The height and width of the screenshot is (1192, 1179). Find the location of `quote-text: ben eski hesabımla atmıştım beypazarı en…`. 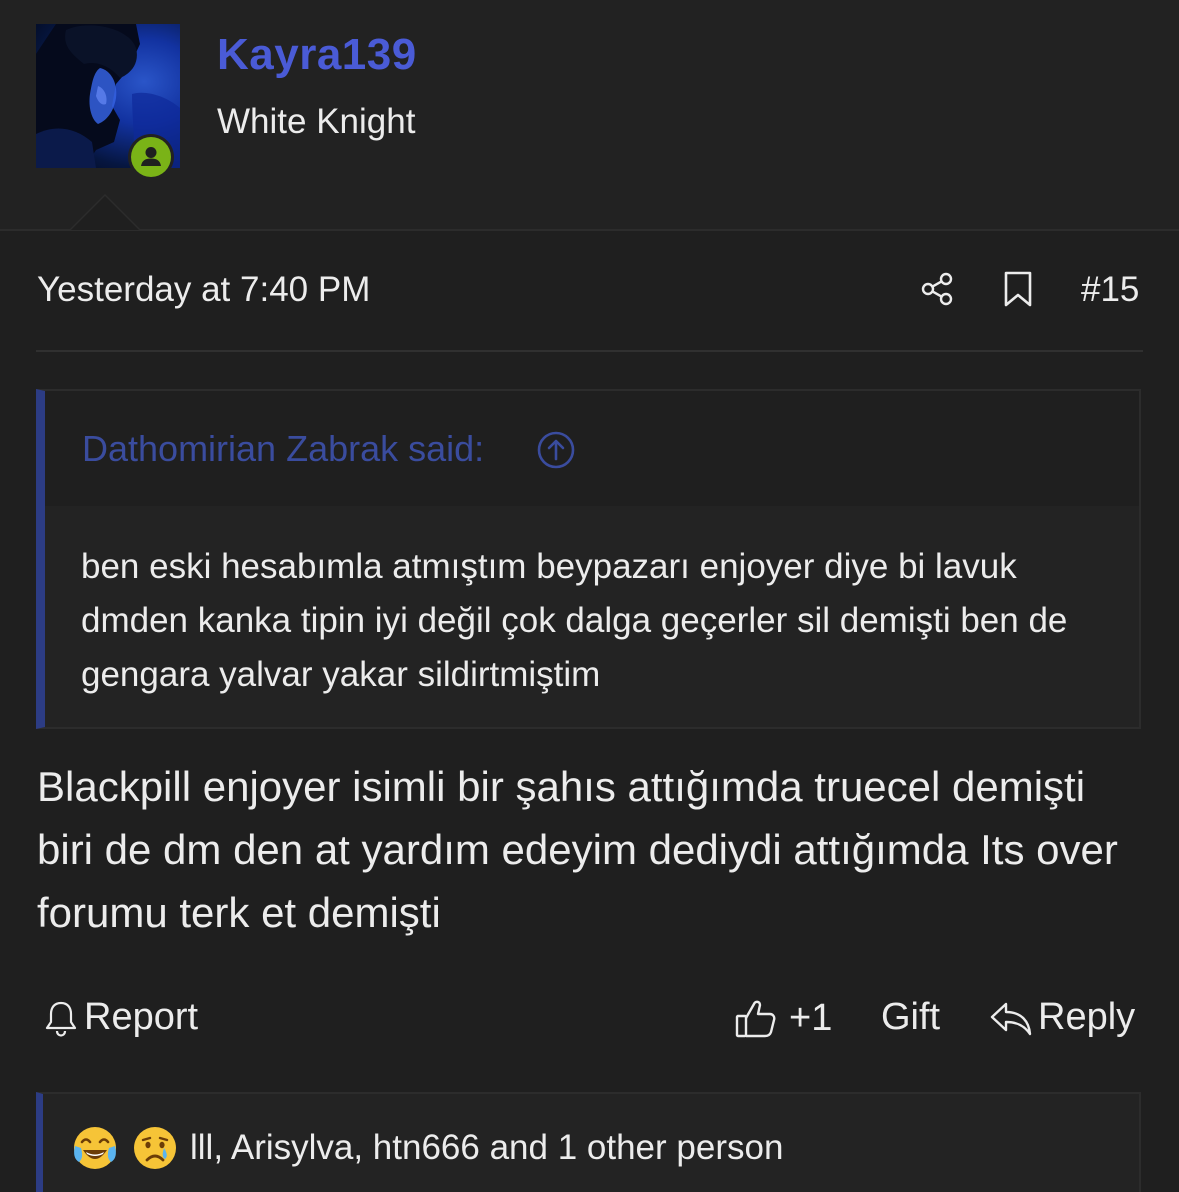

quote-text: ben eski hesabımla atmıştım beypazarı en… is located at coordinates (574, 620).